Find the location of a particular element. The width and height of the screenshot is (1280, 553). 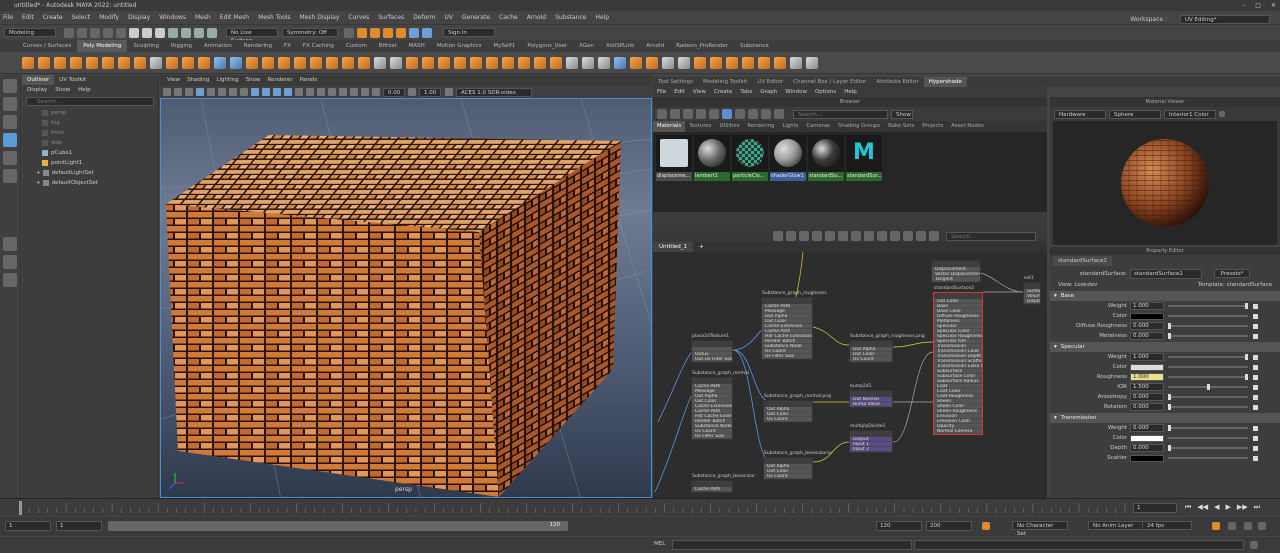

graph-input-icon is located at coordinates (791, 236).